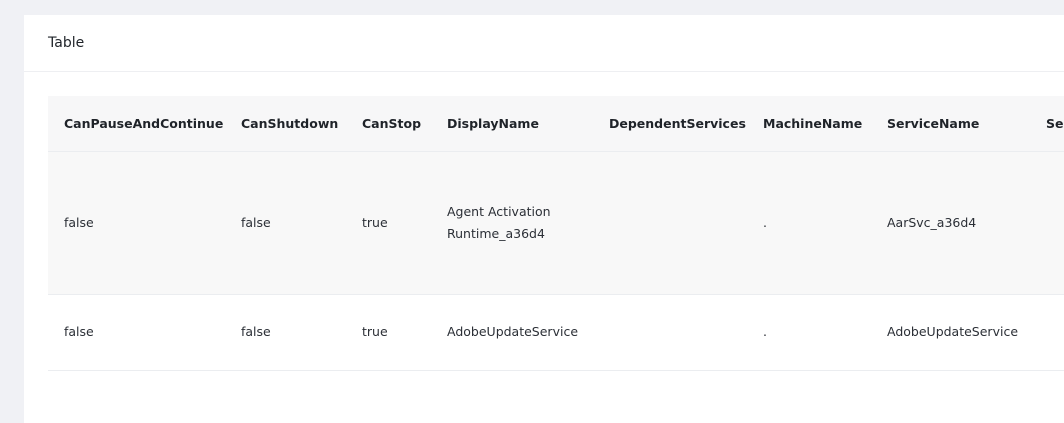 The height and width of the screenshot is (423, 1064). Describe the element at coordinates (950, 124) in the screenshot. I see `column-header-servicename: ServiceName` at that location.